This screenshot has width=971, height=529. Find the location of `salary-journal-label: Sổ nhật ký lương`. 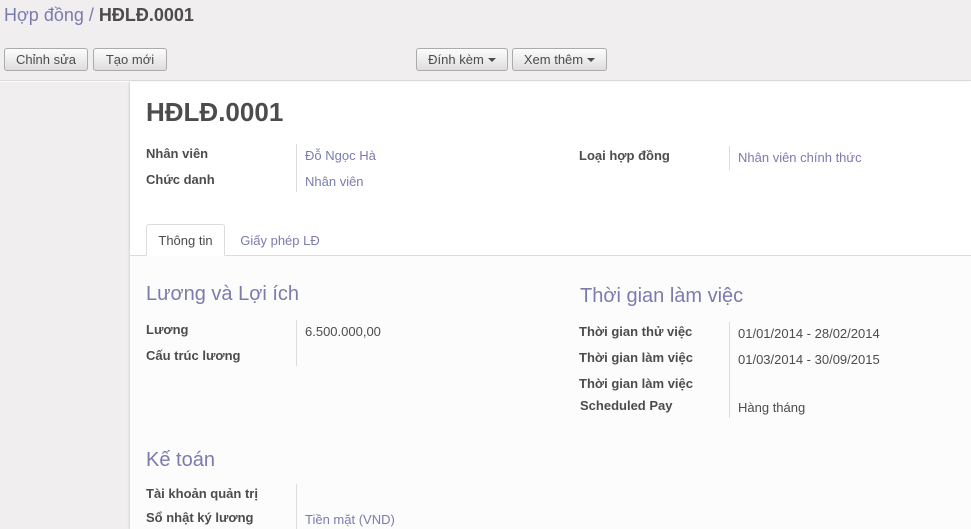

salary-journal-label: Sổ nhật ký lương is located at coordinates (200, 517).